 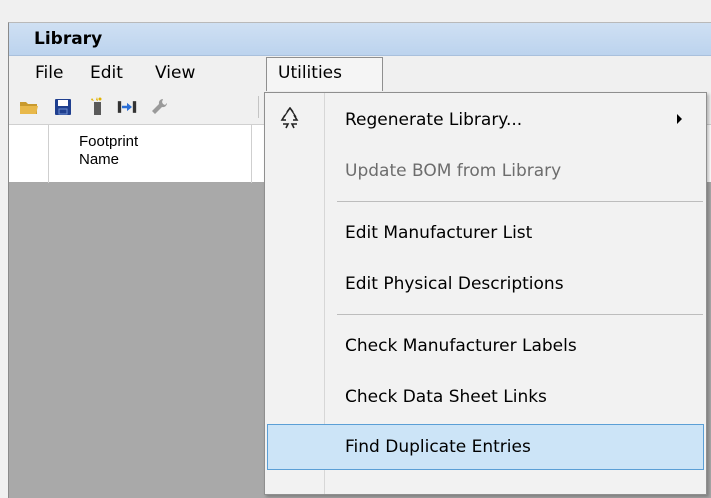 I want to click on menu-item-label: Check Data Sheet Links, so click(x=446, y=397).